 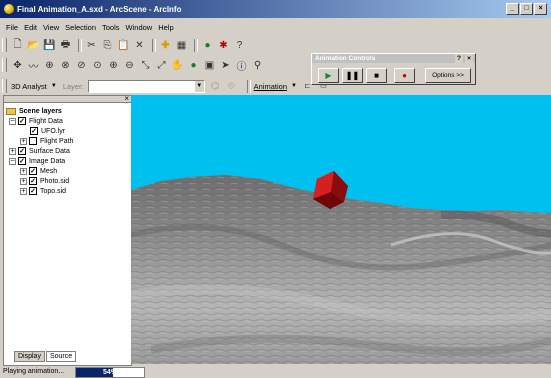 What do you see at coordinates (257, 65) in the screenshot?
I see `find-binoculars-icon: ⚲` at bounding box center [257, 65].